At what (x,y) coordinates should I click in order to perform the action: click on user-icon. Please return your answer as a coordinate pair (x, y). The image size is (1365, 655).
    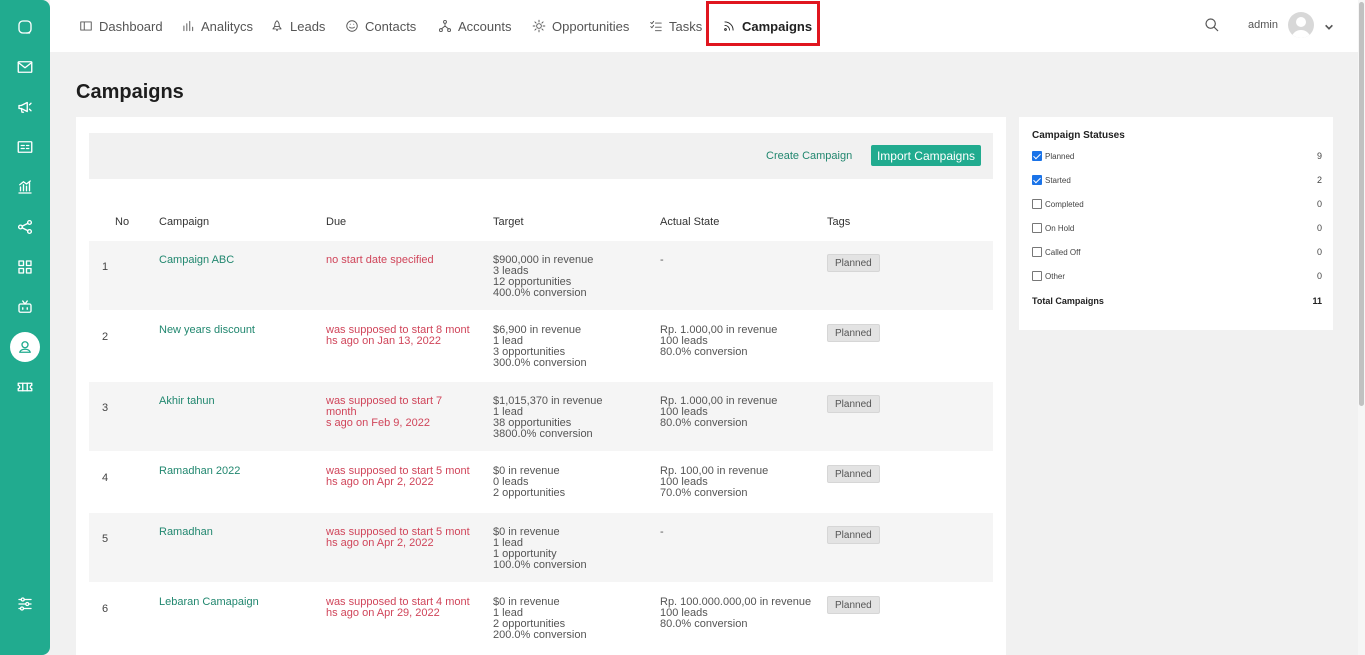
    Looking at the image, I should click on (25, 347).